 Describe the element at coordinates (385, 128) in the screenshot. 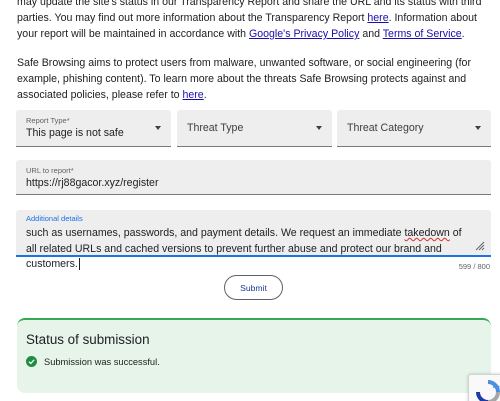

I see `threat-category-label: Threat Category` at that location.